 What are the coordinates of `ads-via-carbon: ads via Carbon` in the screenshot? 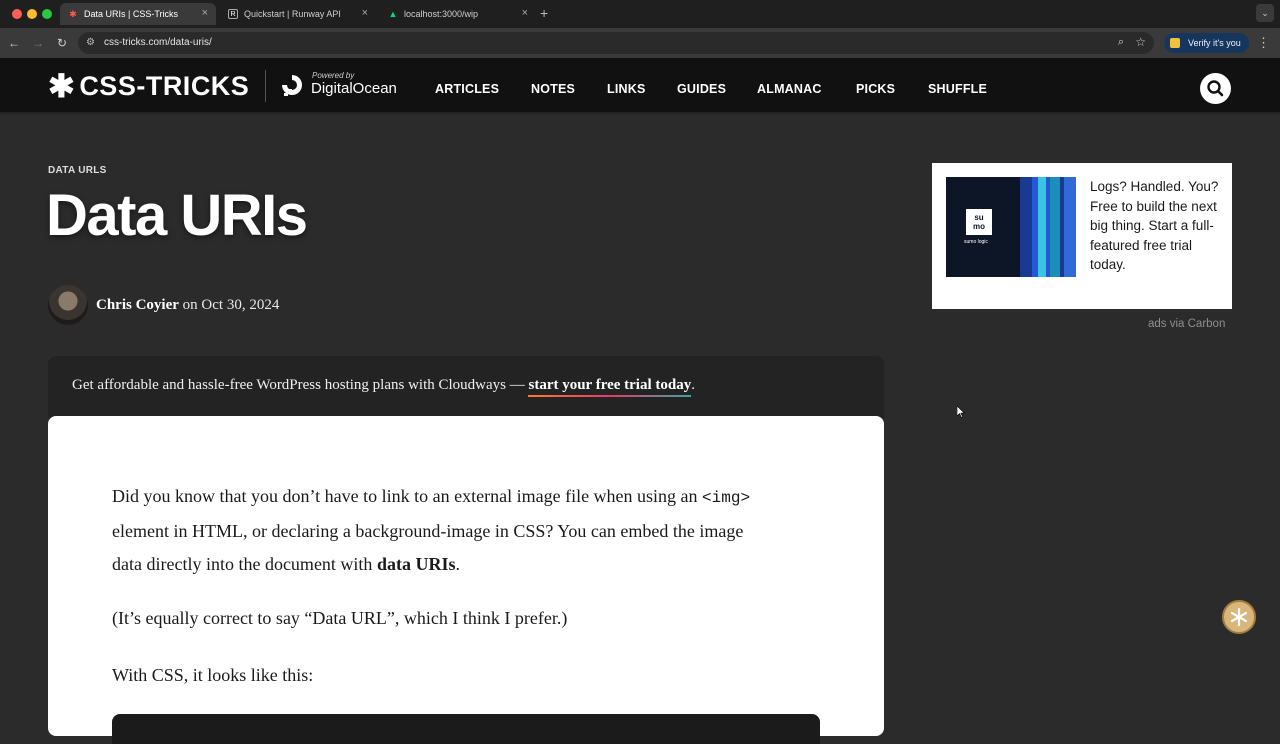 It's located at (1186, 324).